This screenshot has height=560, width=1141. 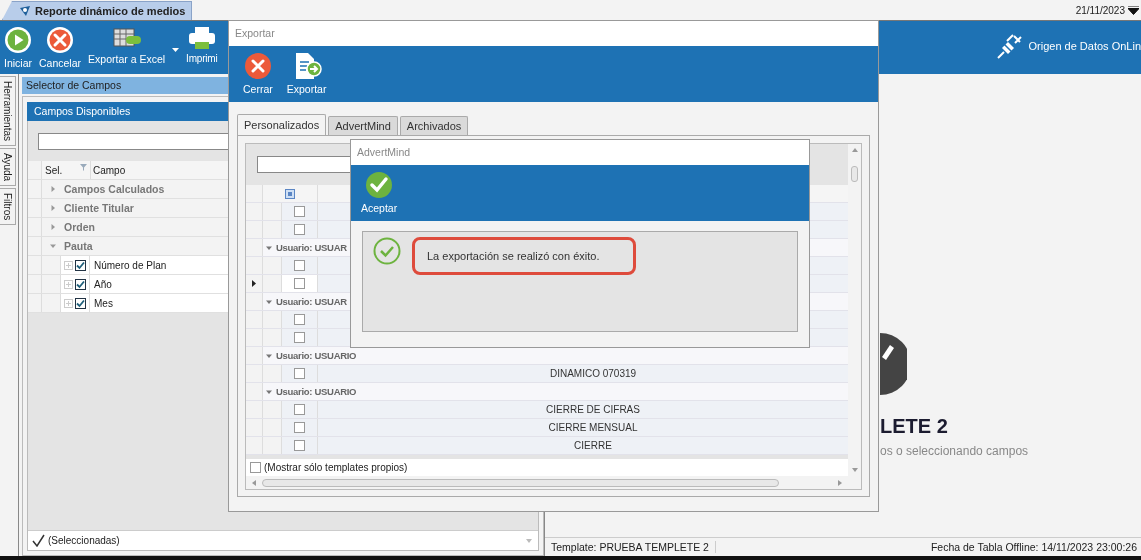 What do you see at coordinates (1068, 45) in the screenshot?
I see `data-source-button: Origen de Datos OnLin` at bounding box center [1068, 45].